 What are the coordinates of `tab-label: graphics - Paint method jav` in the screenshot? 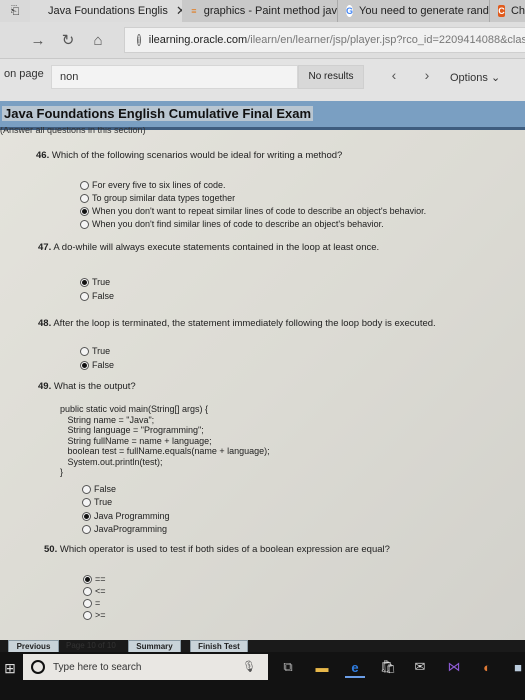 It's located at (270, 11).